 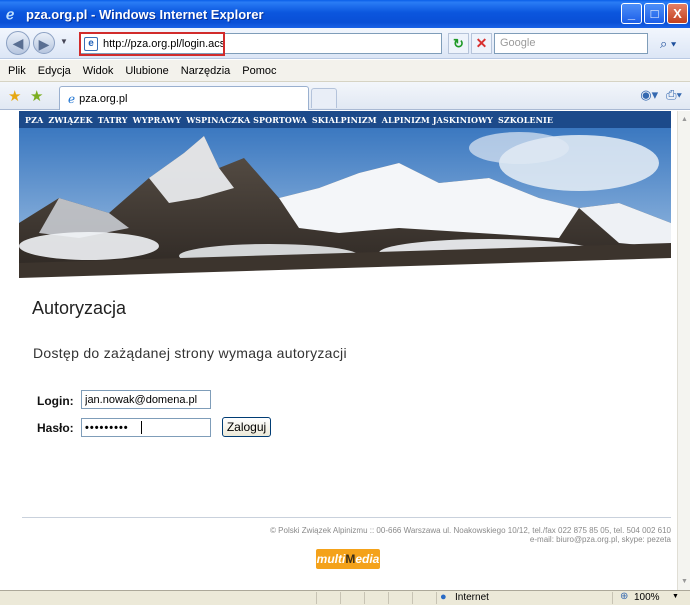 I want to click on nav-item-skialpinizm: SKIALPINIZM, so click(x=344, y=120).